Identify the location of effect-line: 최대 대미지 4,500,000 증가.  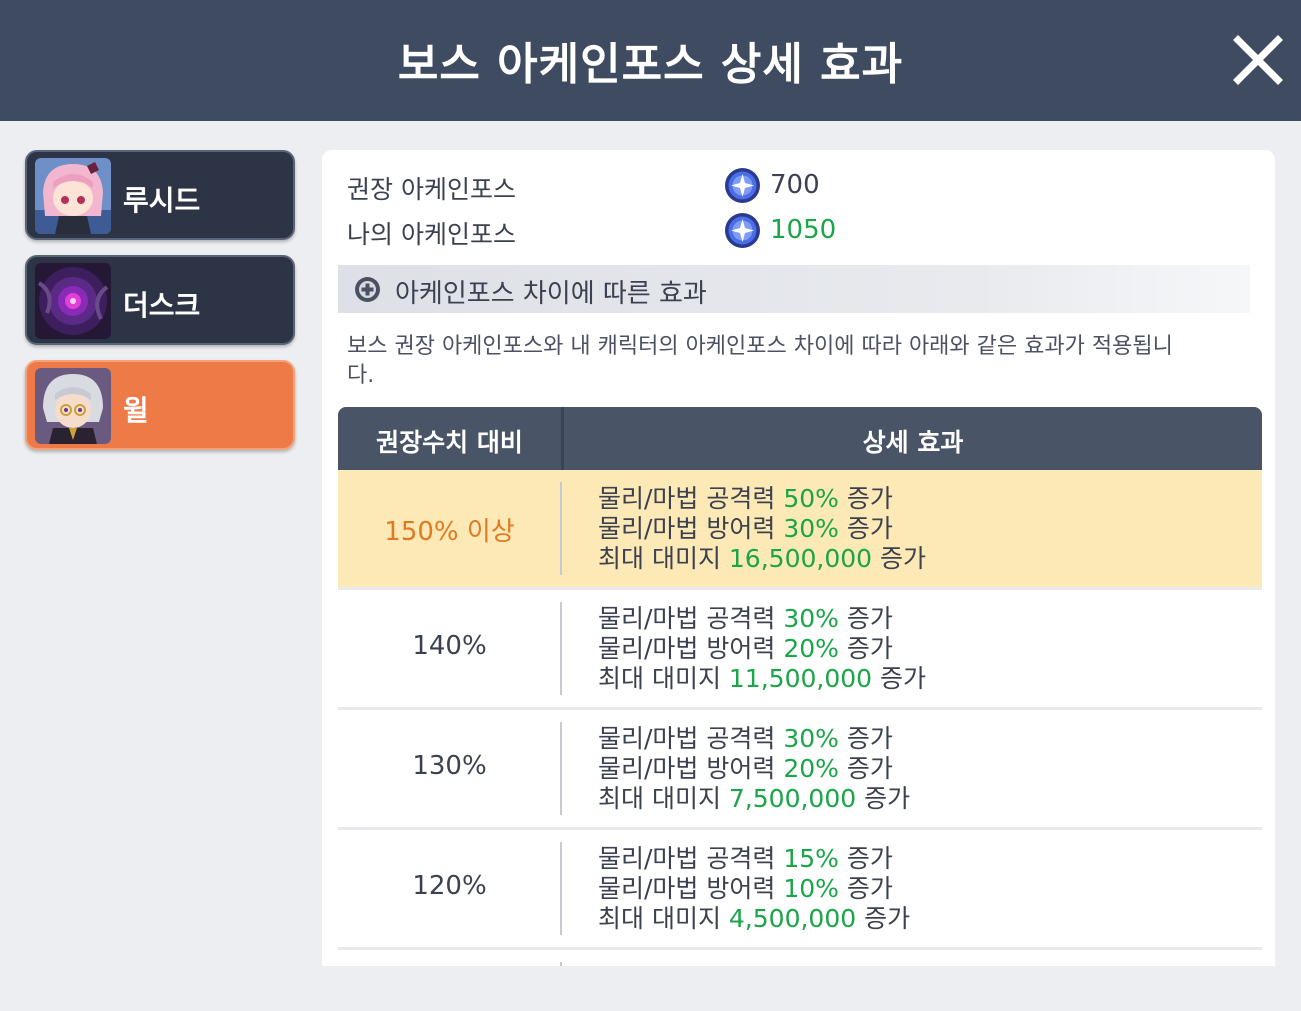
(754, 918).